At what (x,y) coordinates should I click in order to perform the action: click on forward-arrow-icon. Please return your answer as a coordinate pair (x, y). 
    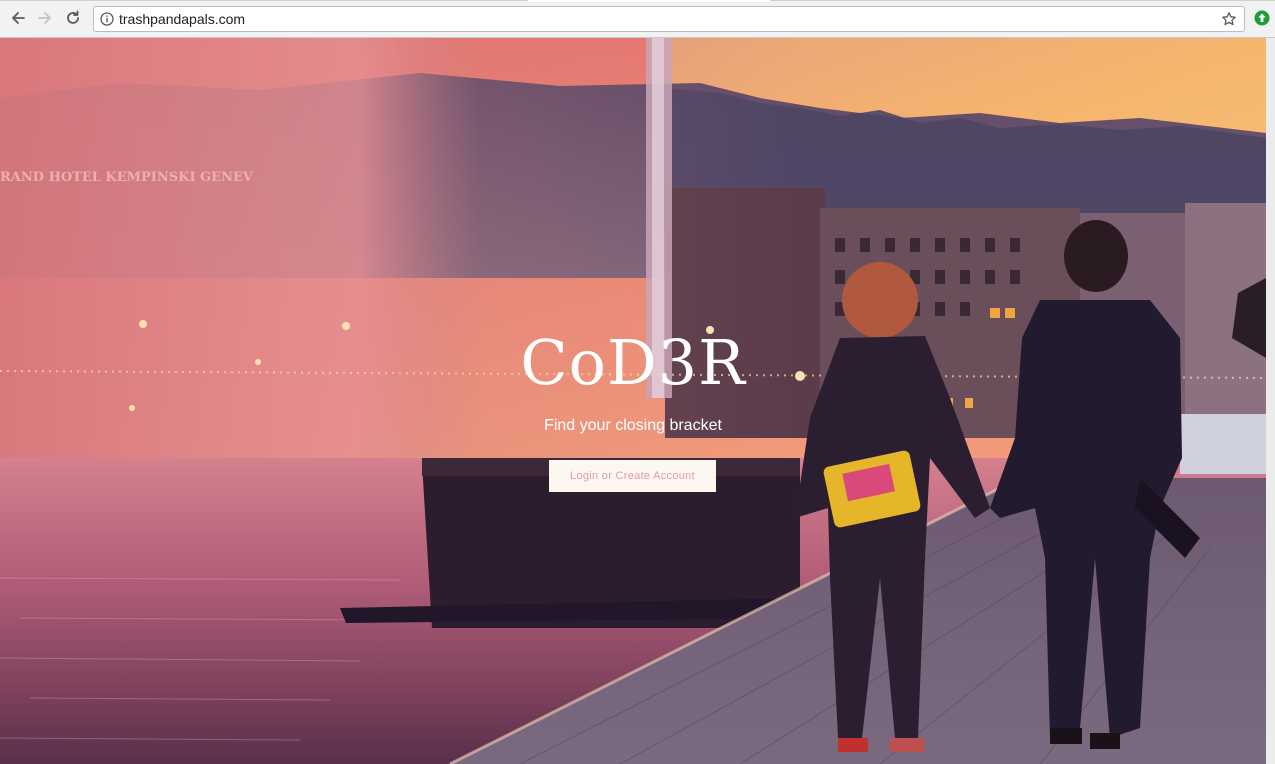
    Looking at the image, I should click on (44, 18).